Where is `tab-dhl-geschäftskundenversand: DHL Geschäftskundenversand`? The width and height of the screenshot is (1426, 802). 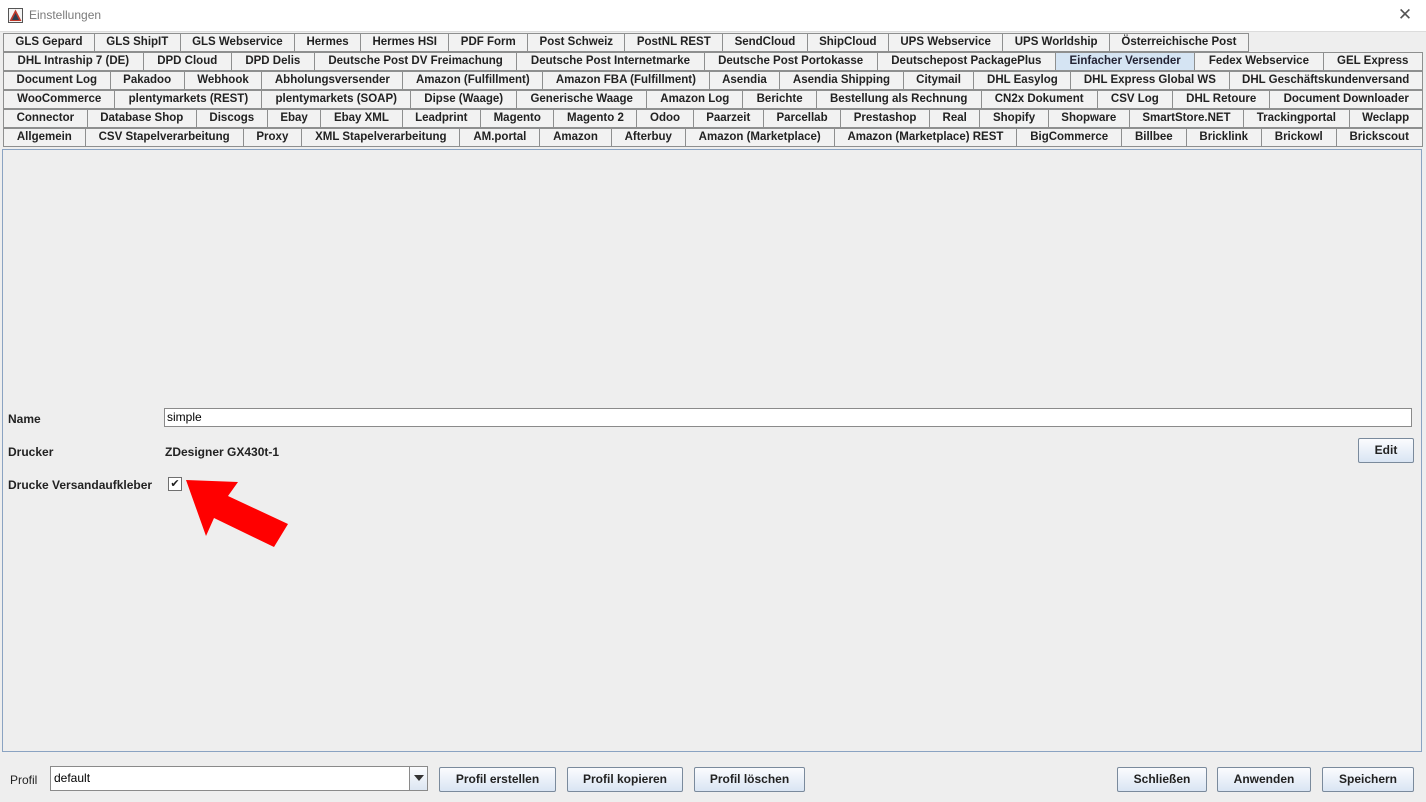
tab-dhl-geschäftskundenversand: DHL Geschäftskundenversand is located at coordinates (1326, 80).